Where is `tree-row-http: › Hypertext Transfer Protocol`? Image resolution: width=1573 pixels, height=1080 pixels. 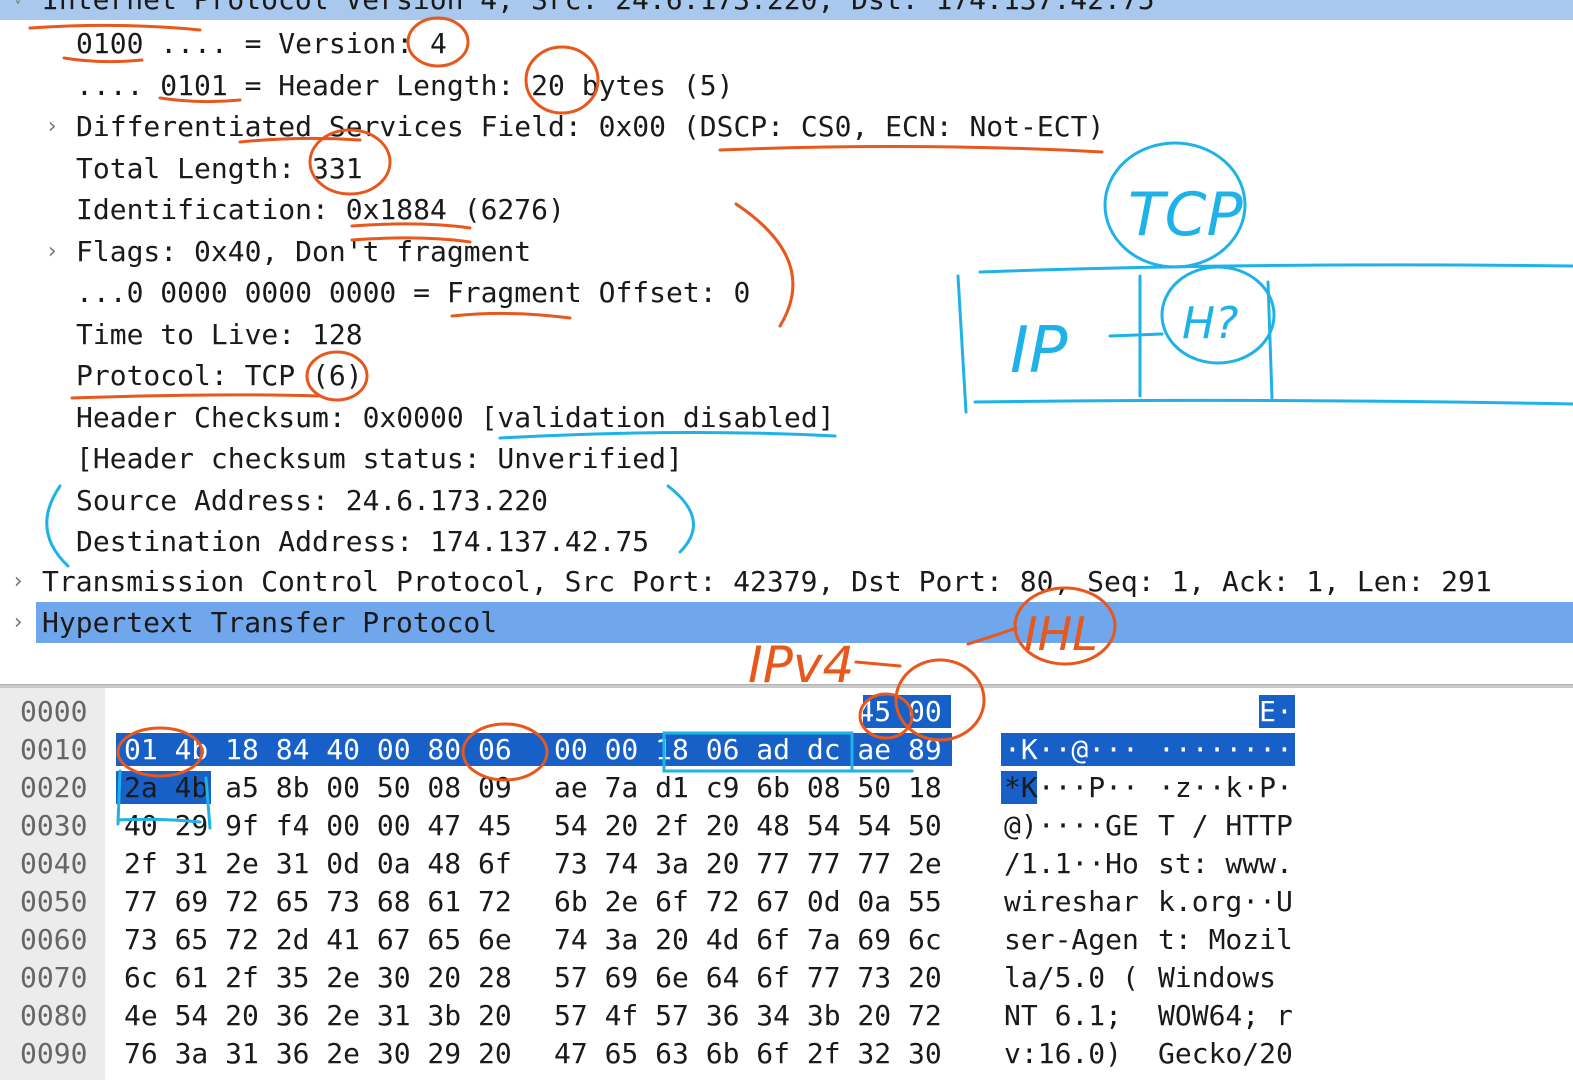
tree-row-http: › Hypertext Transfer Protocol is located at coordinates (792, 622).